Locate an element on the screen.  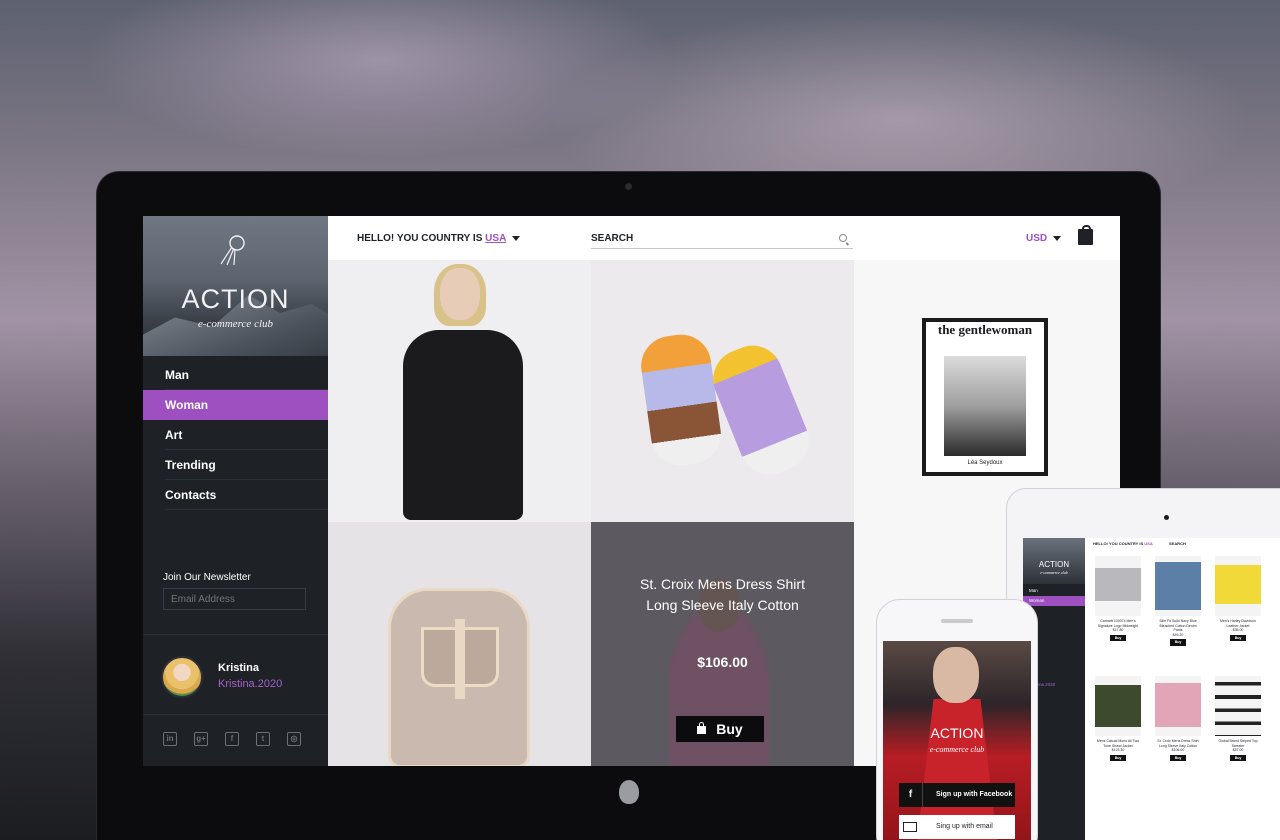
backpack-strap is located at coordinates (460, 659).